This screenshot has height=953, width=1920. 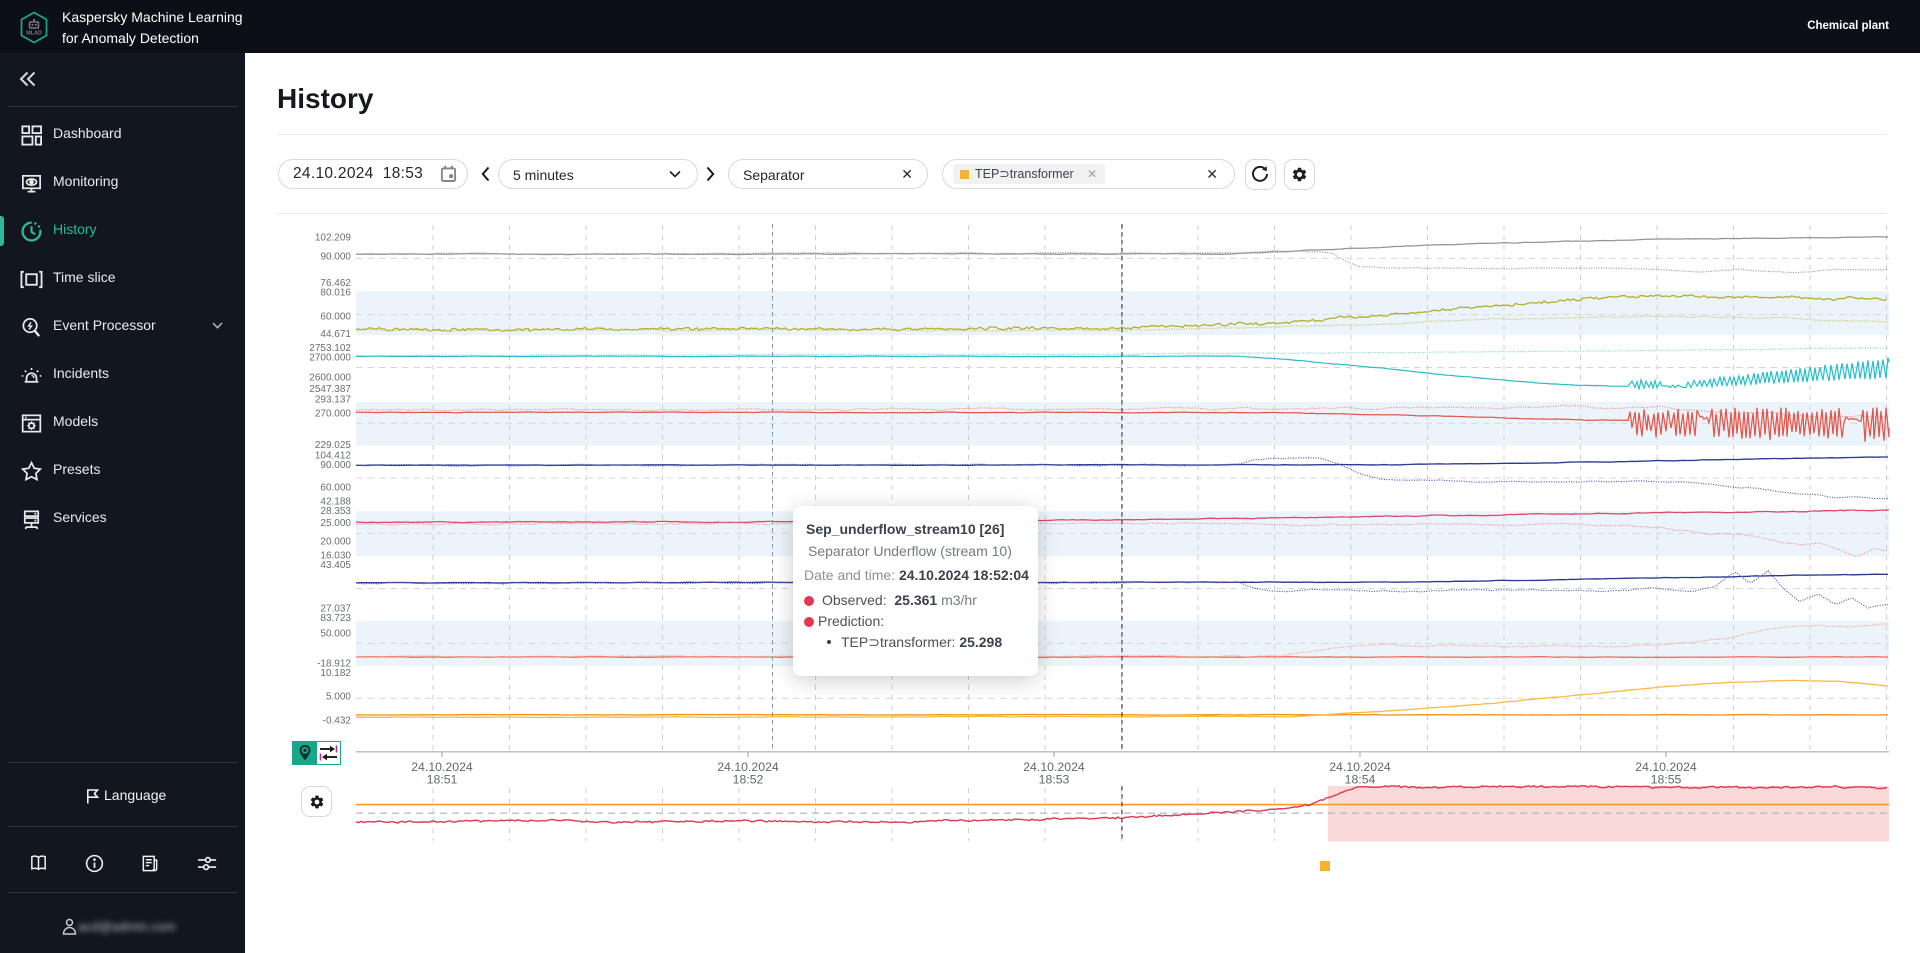 I want to click on svg-text: 2547.387, so click(x=330, y=389).